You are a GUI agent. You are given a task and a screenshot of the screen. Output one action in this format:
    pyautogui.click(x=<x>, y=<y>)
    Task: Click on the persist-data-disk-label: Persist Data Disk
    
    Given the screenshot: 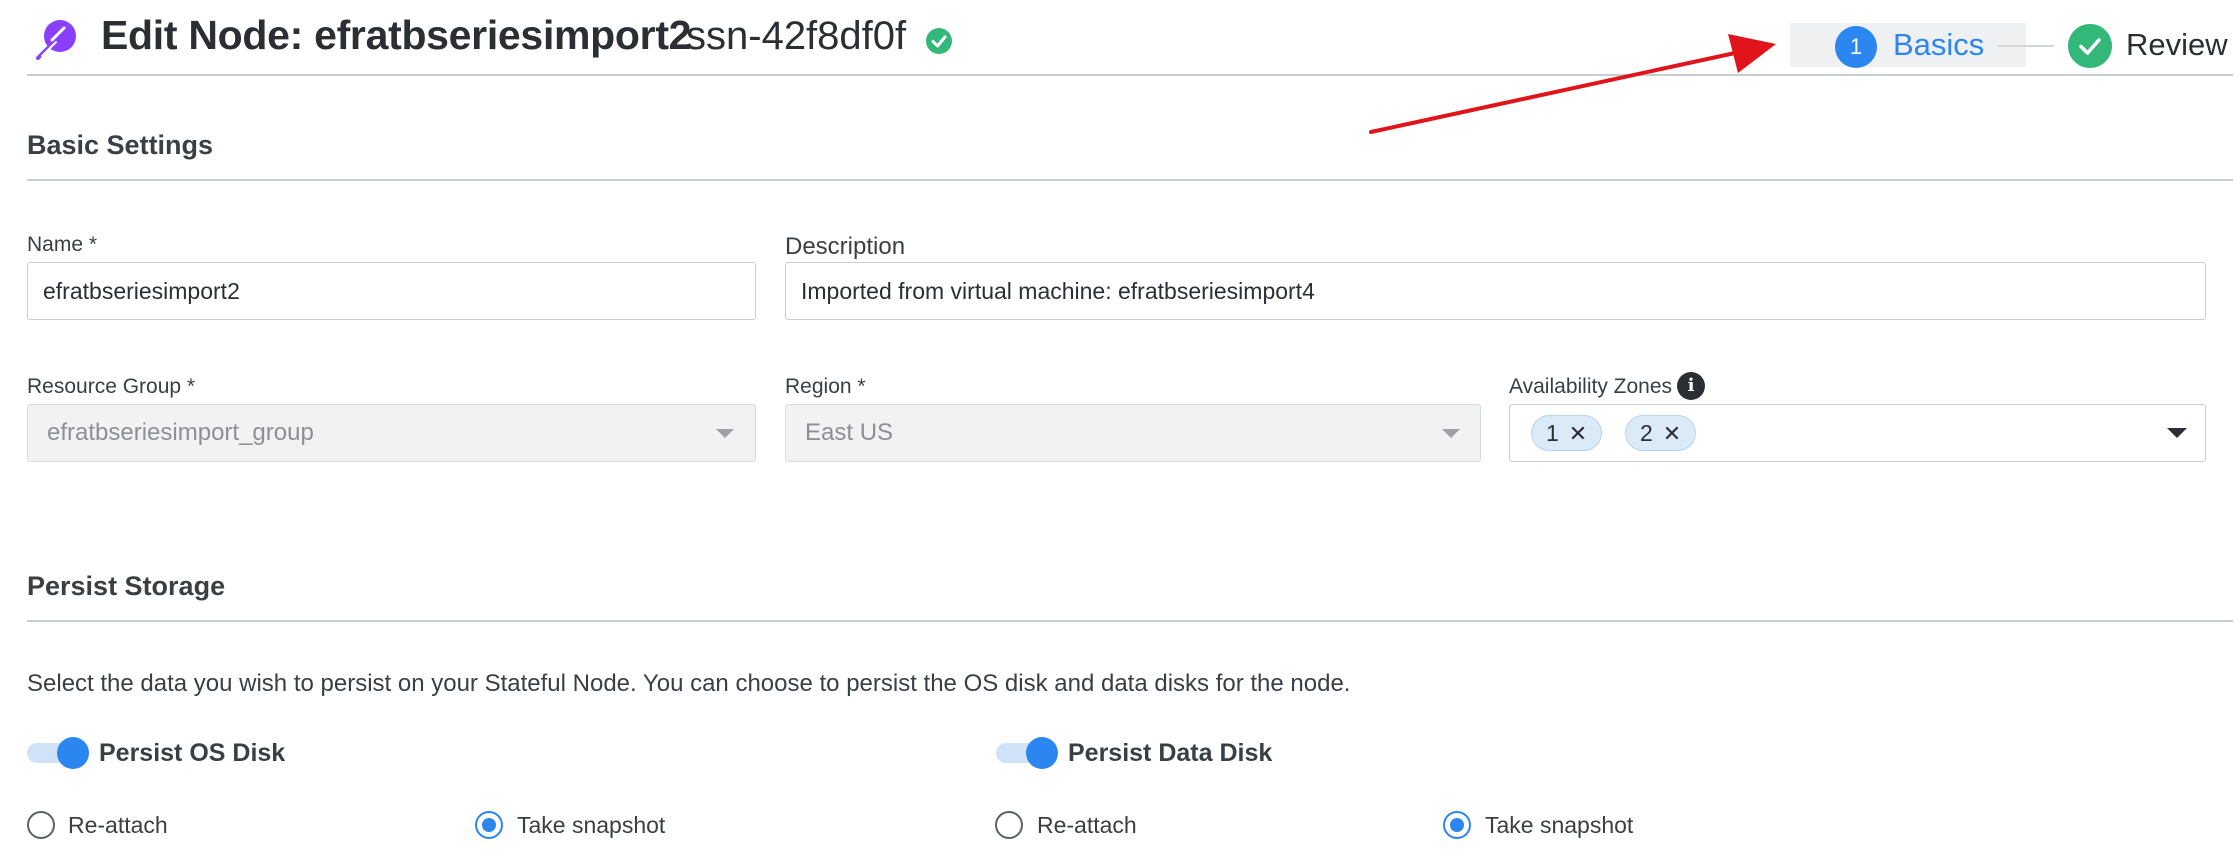 What is the action you would take?
    pyautogui.click(x=1170, y=753)
    